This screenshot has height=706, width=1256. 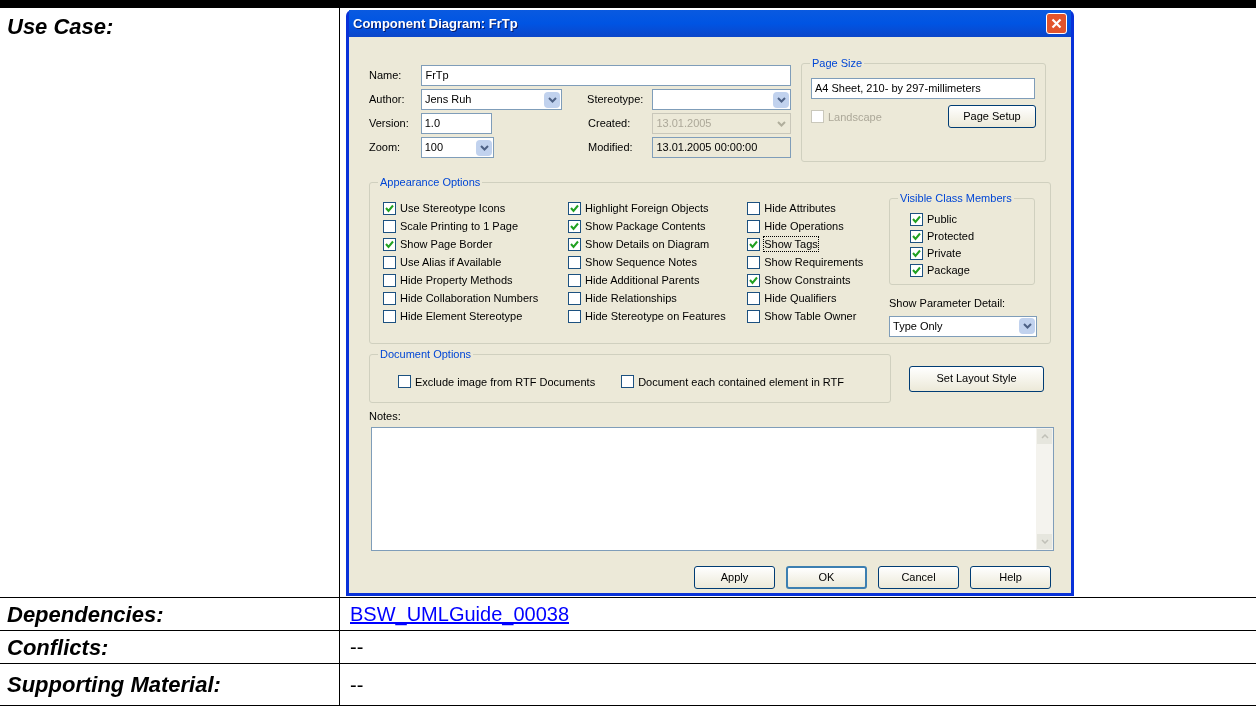 What do you see at coordinates (741, 381) in the screenshot?
I see `checkbox-label: Document each contained element in RTF` at bounding box center [741, 381].